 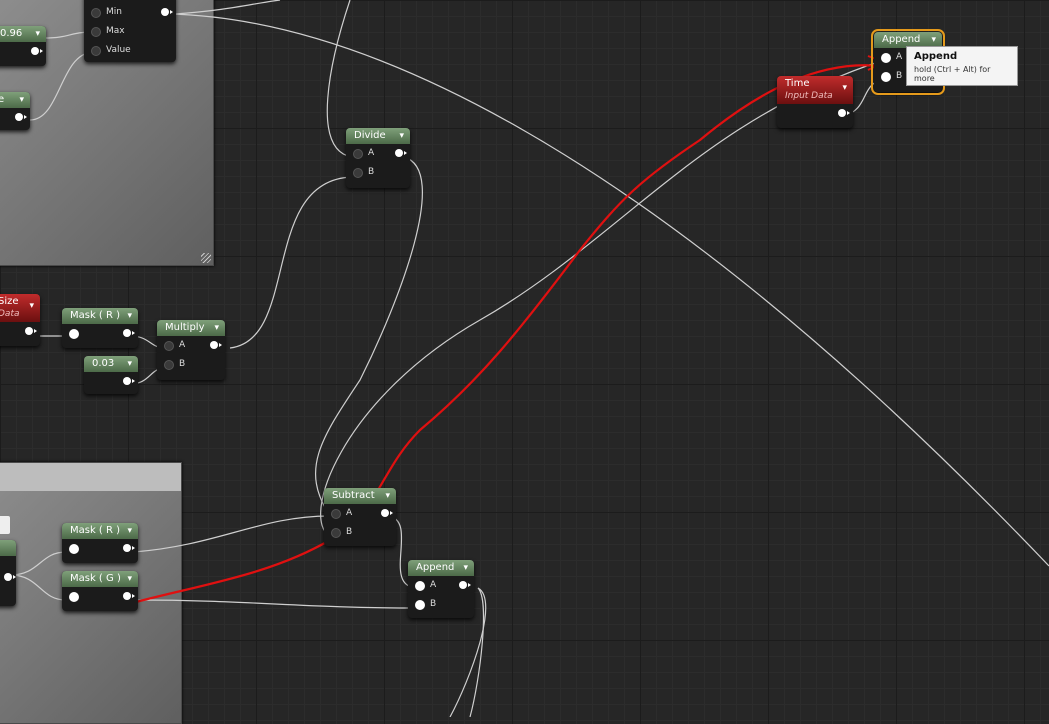 I want to click on divide-pin-b: B, so click(x=378, y=172).